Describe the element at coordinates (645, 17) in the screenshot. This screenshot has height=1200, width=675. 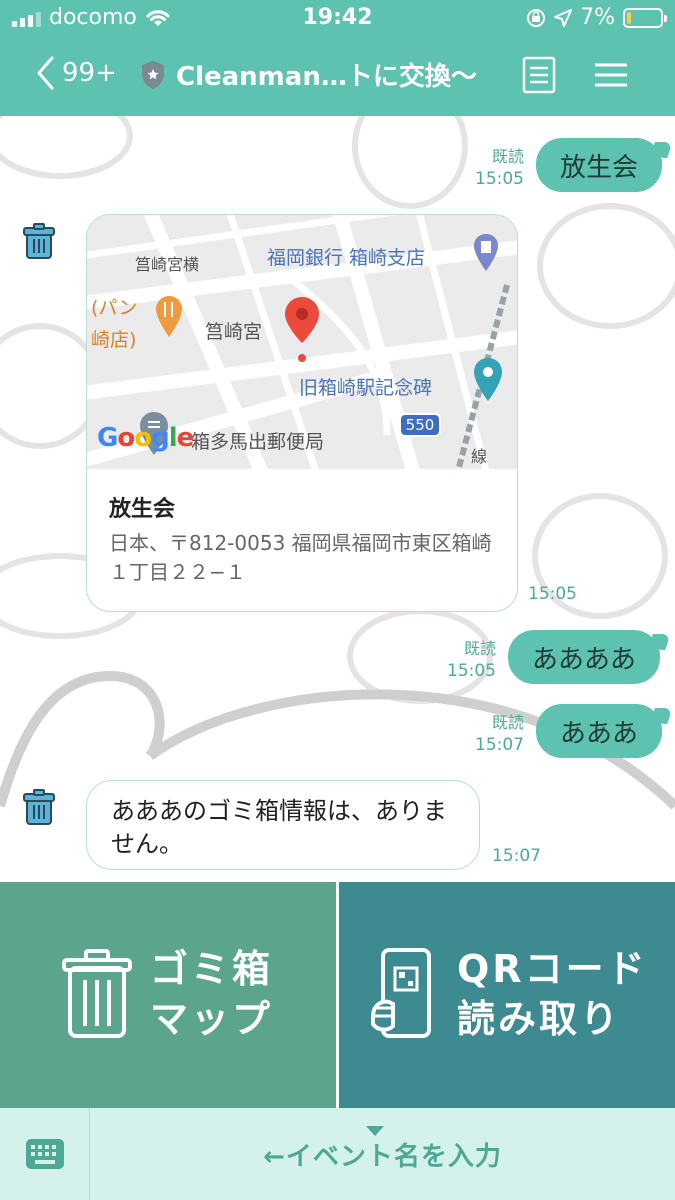
I see `battery-icon` at that location.